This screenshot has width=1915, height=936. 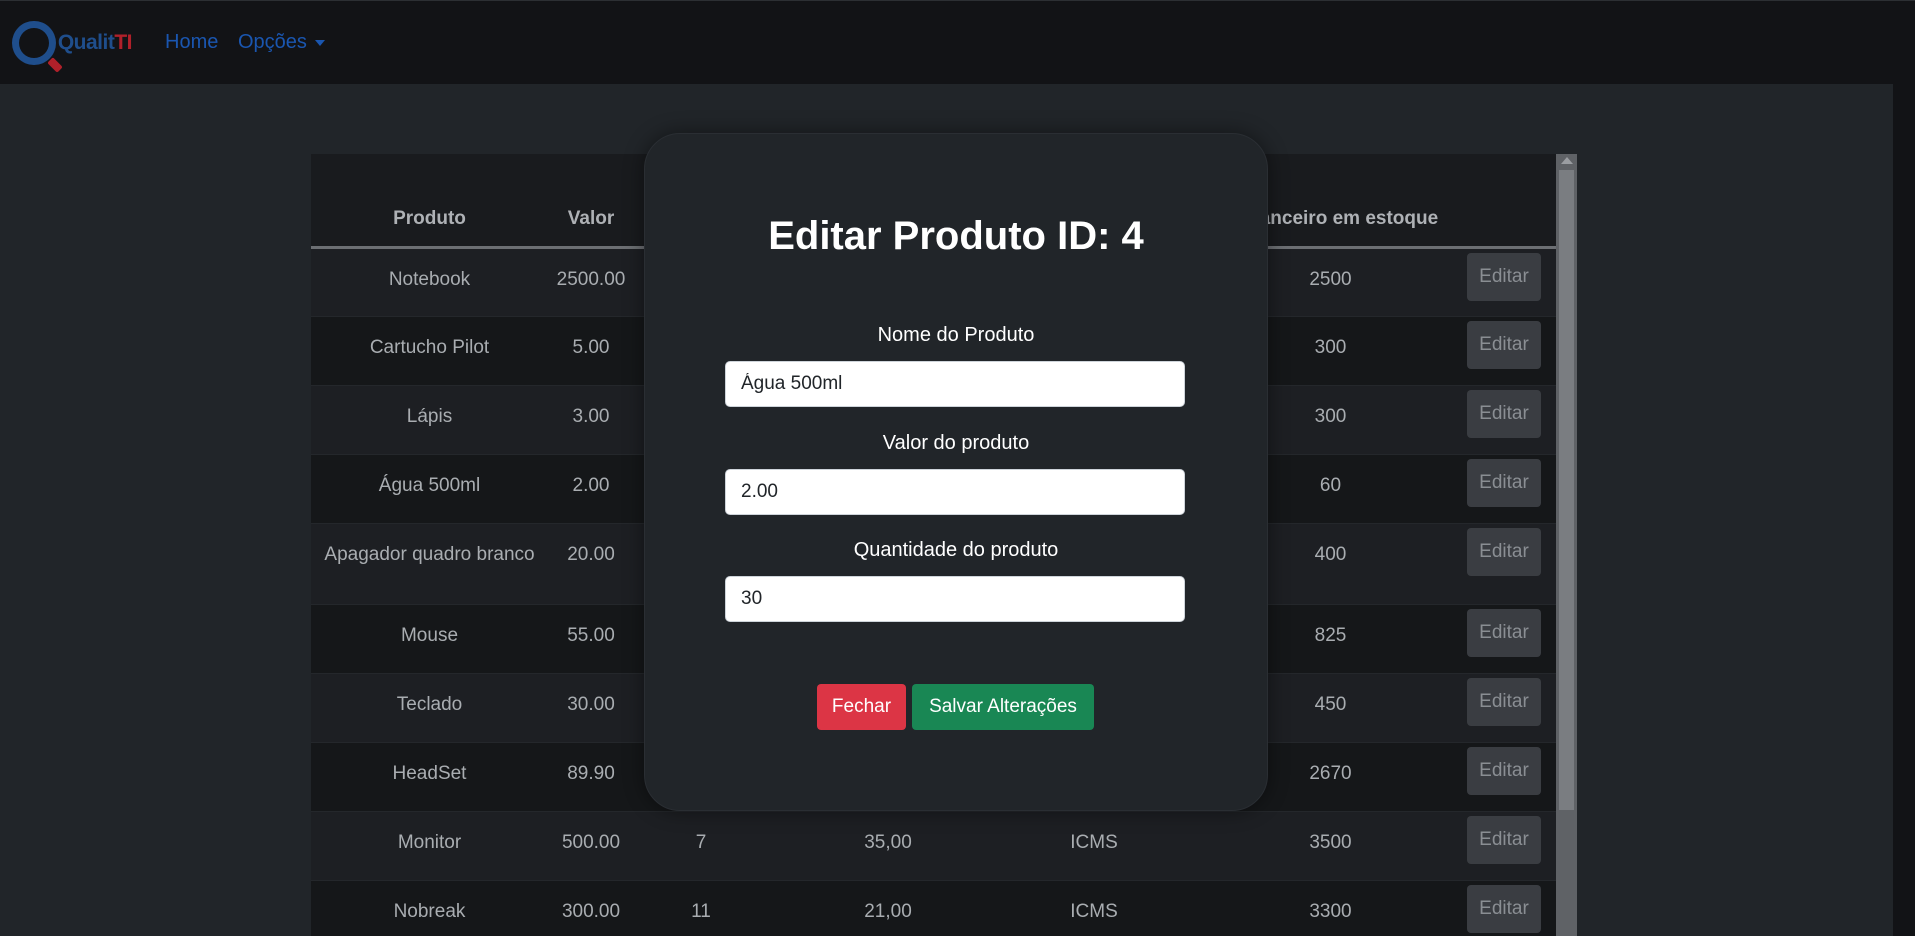 What do you see at coordinates (956, 236) in the screenshot?
I see `modal-title: Editar Produto ID: 4` at bounding box center [956, 236].